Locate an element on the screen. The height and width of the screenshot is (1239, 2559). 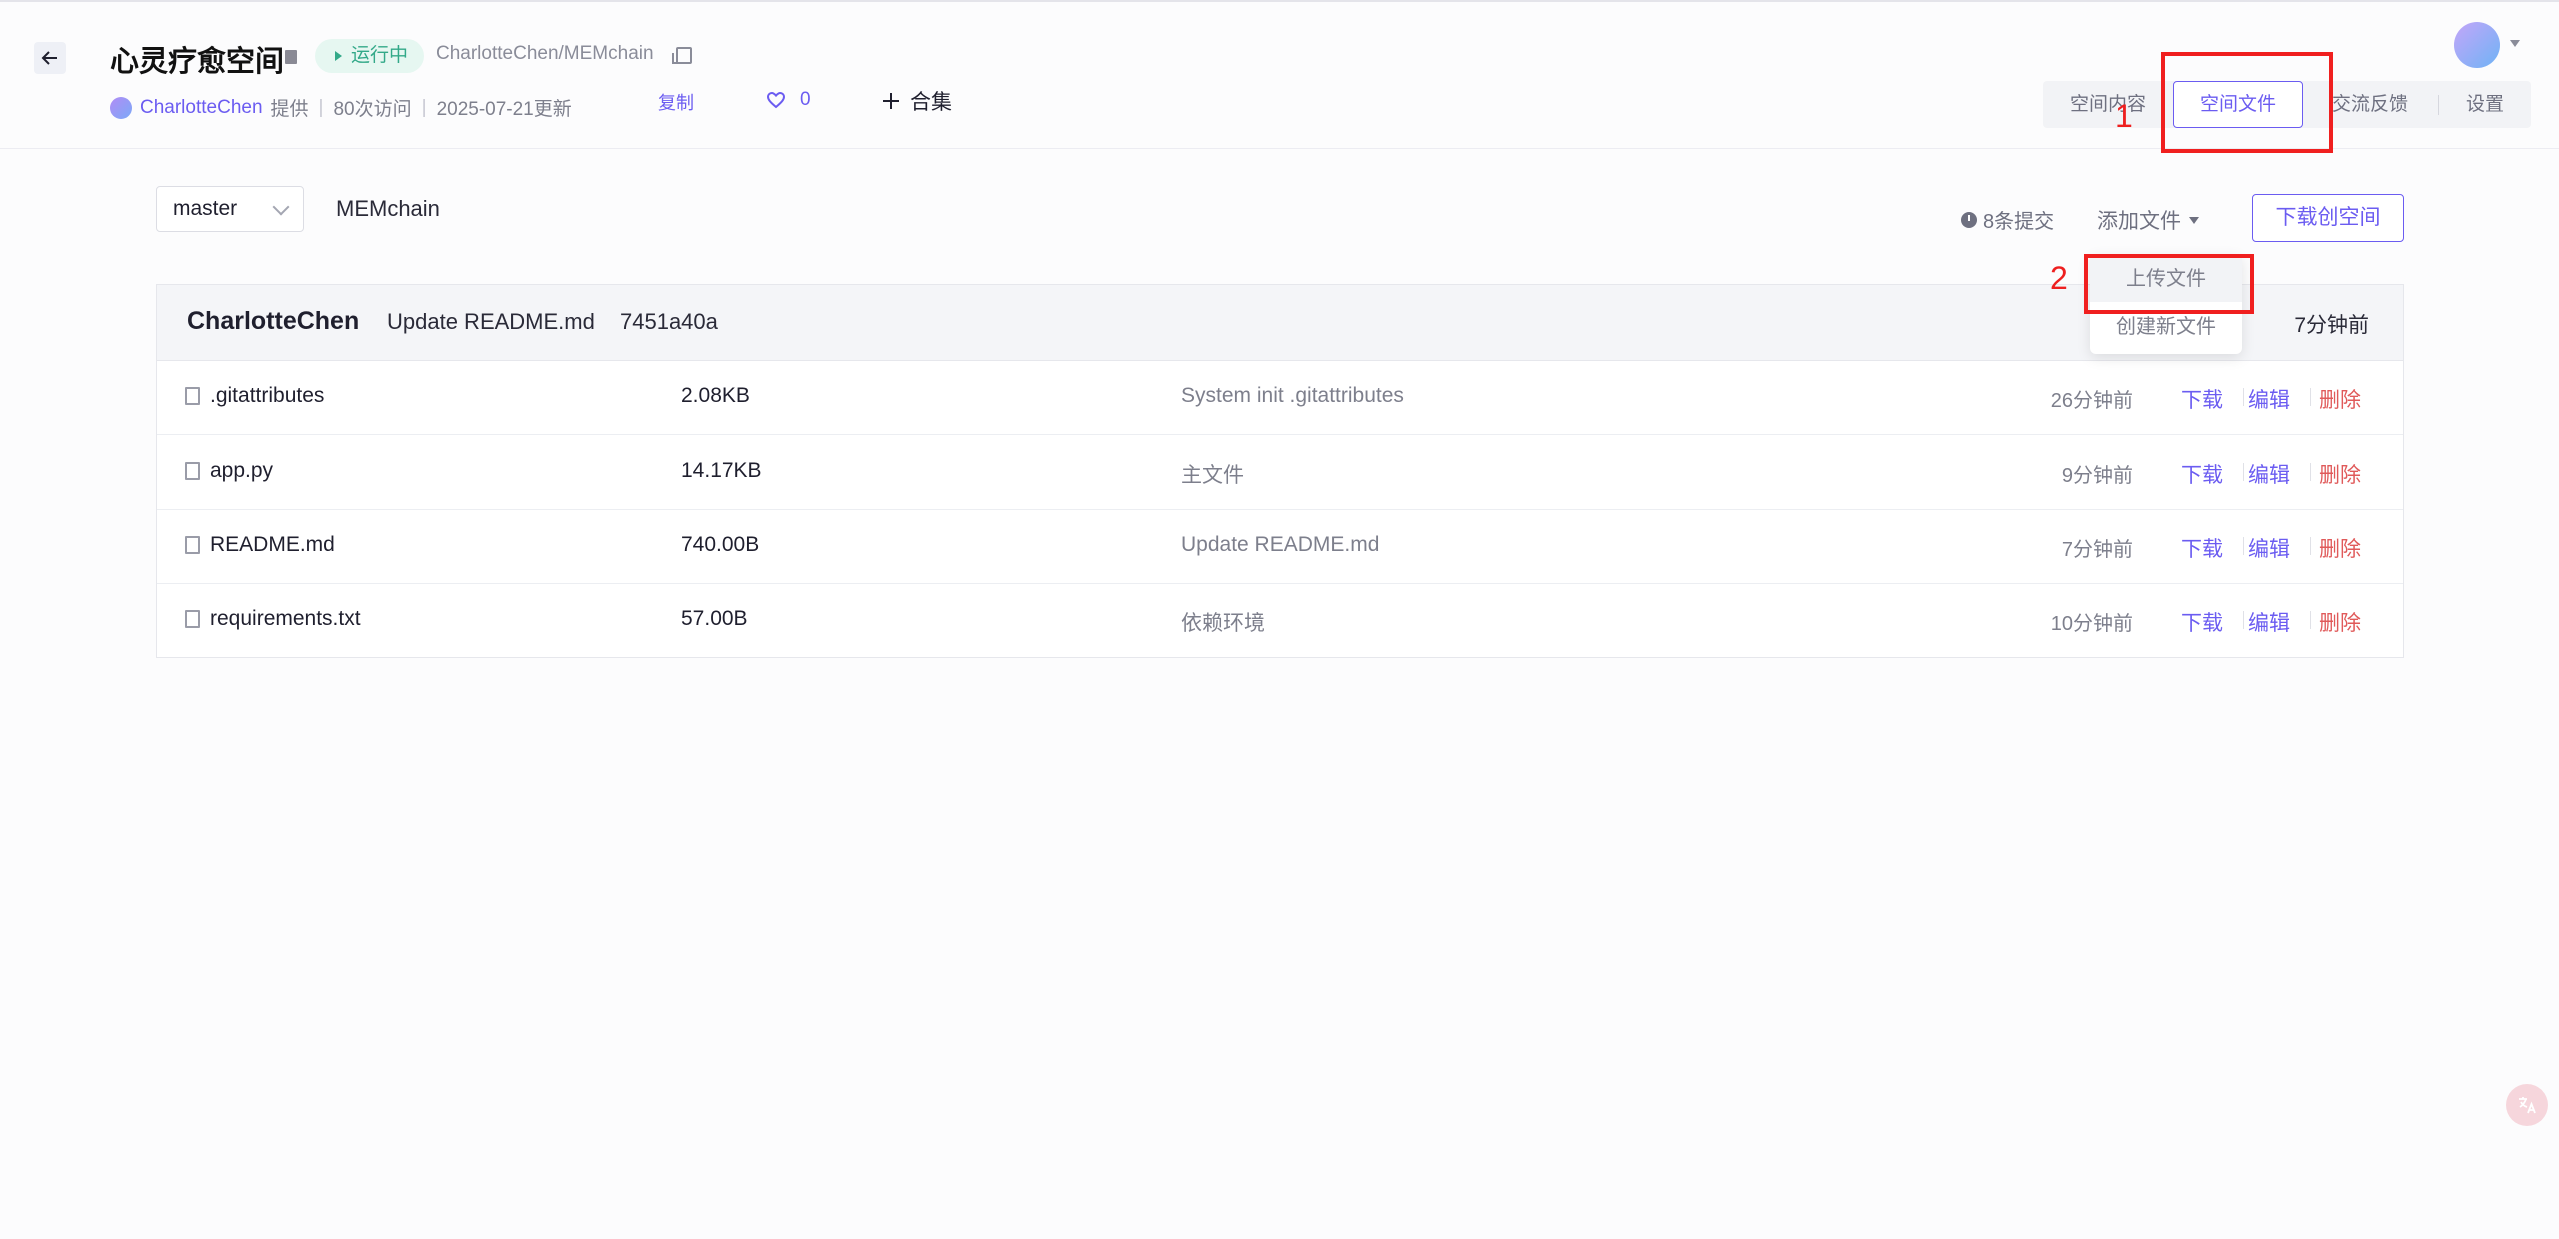
arrow-left-icon is located at coordinates (49, 58).